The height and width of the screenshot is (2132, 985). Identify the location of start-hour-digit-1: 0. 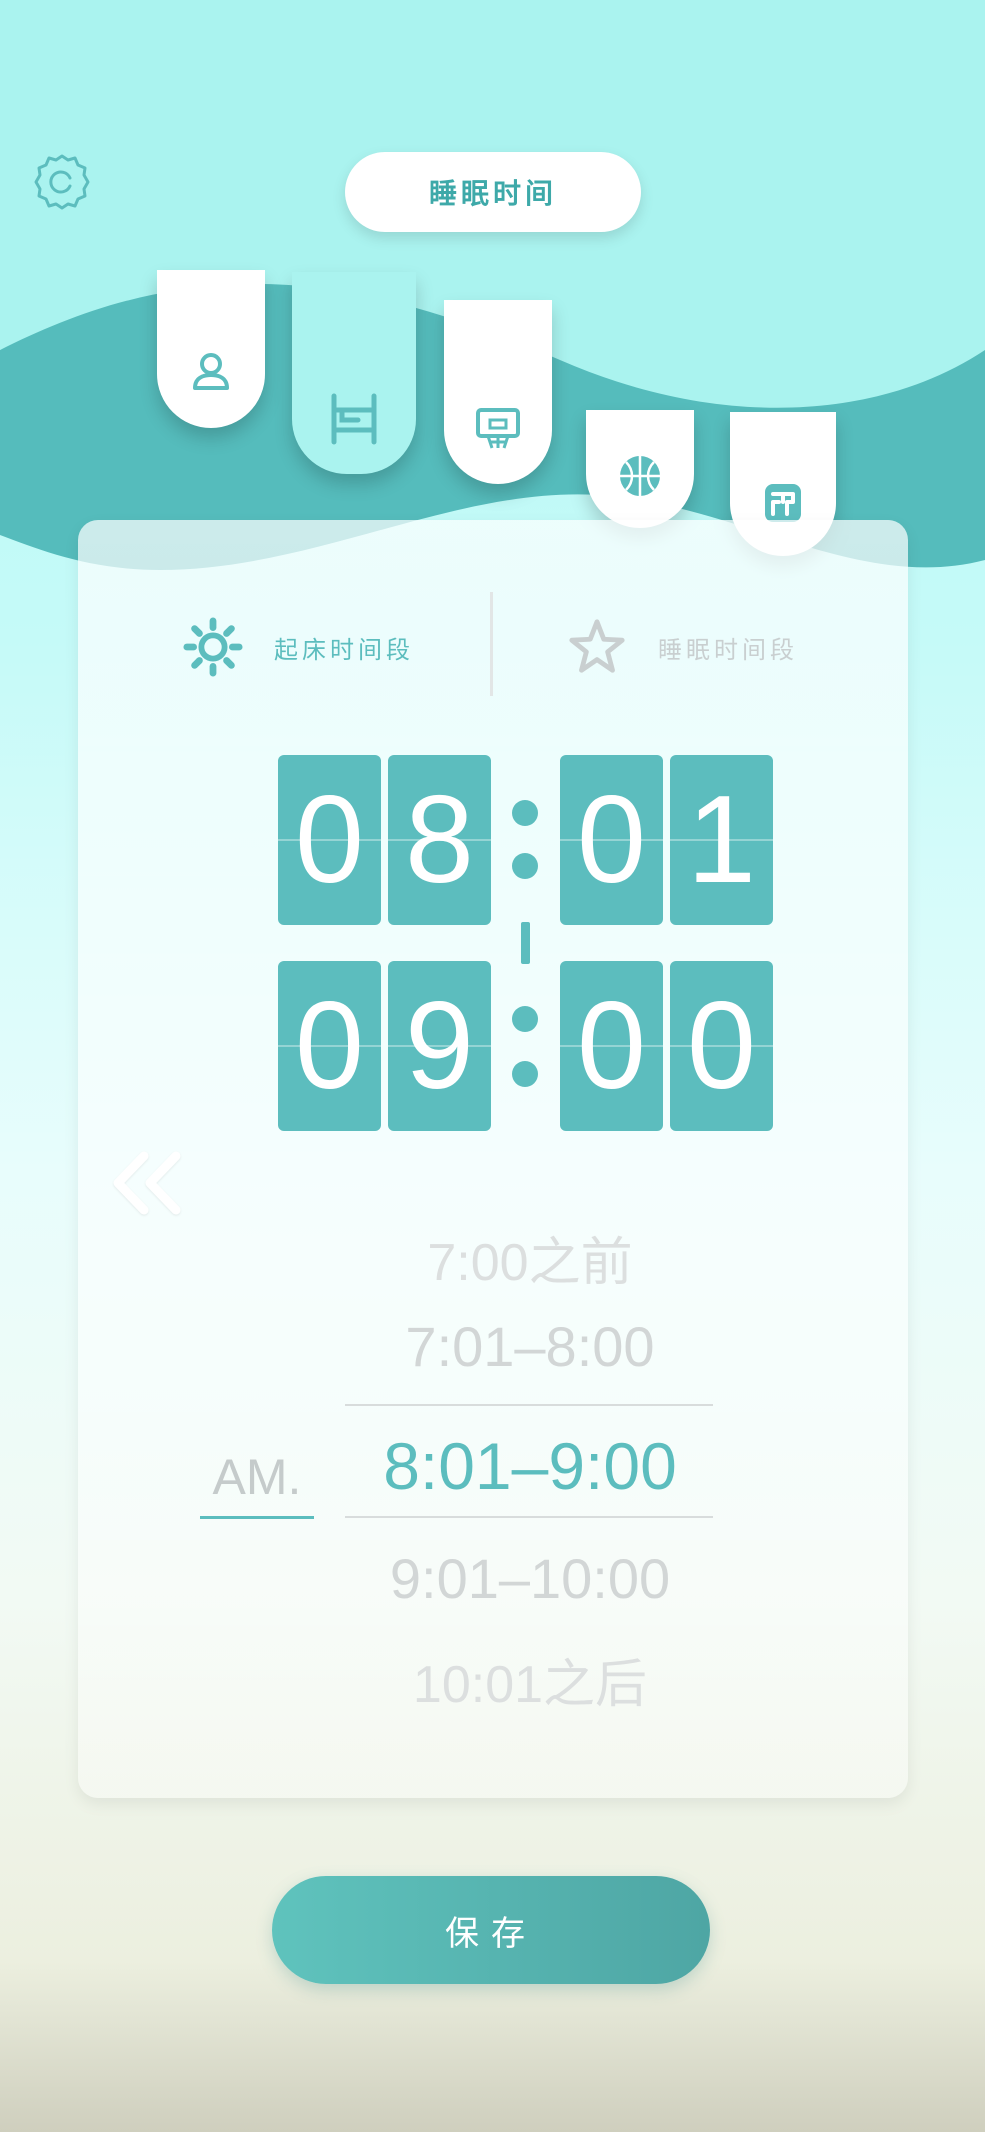
(329, 840).